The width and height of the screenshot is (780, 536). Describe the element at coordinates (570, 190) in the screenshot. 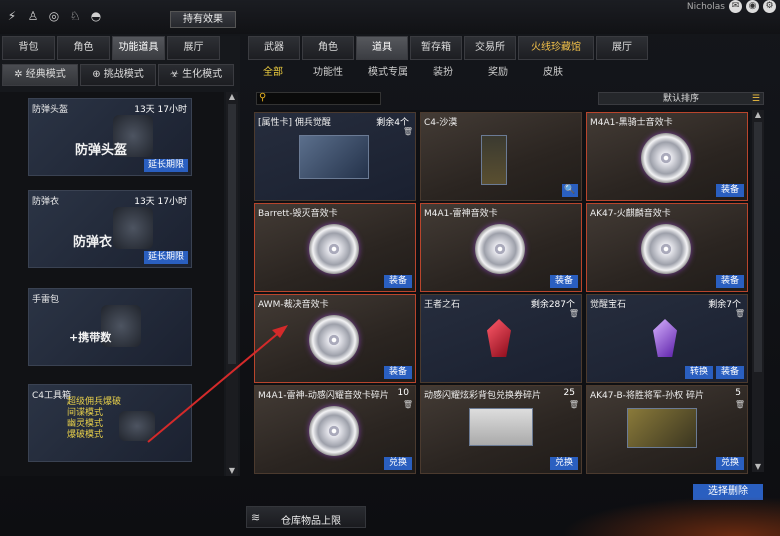

I see `magnify-button: 🔍` at that location.